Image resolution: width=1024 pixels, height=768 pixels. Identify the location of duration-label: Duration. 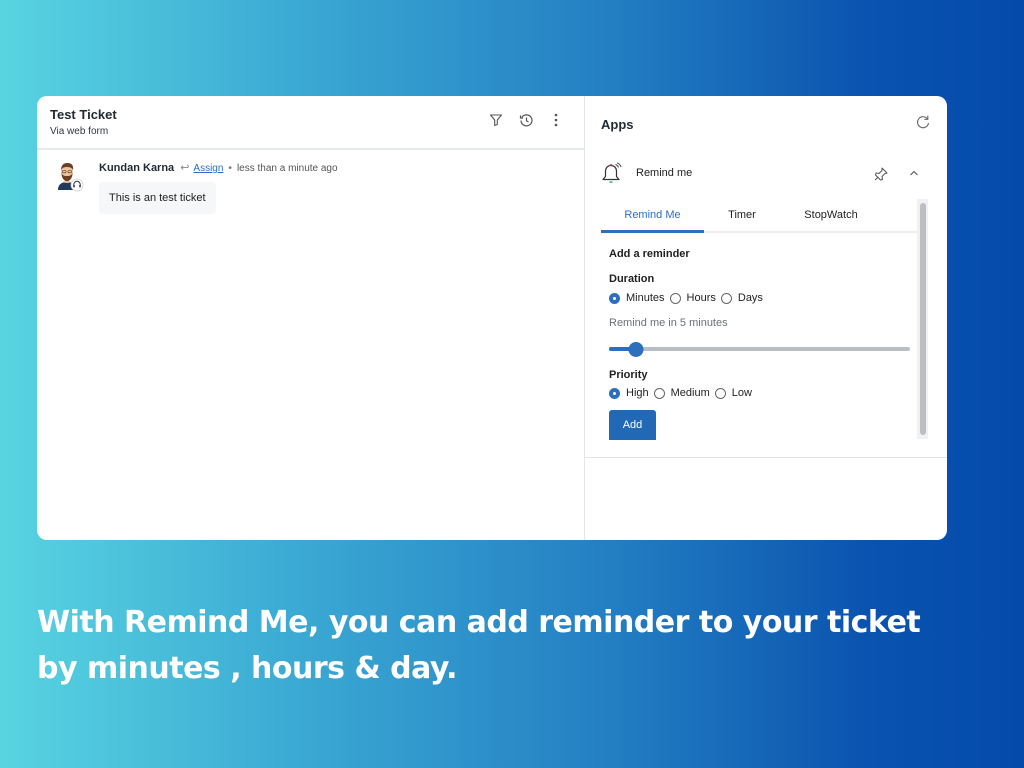
(632, 279).